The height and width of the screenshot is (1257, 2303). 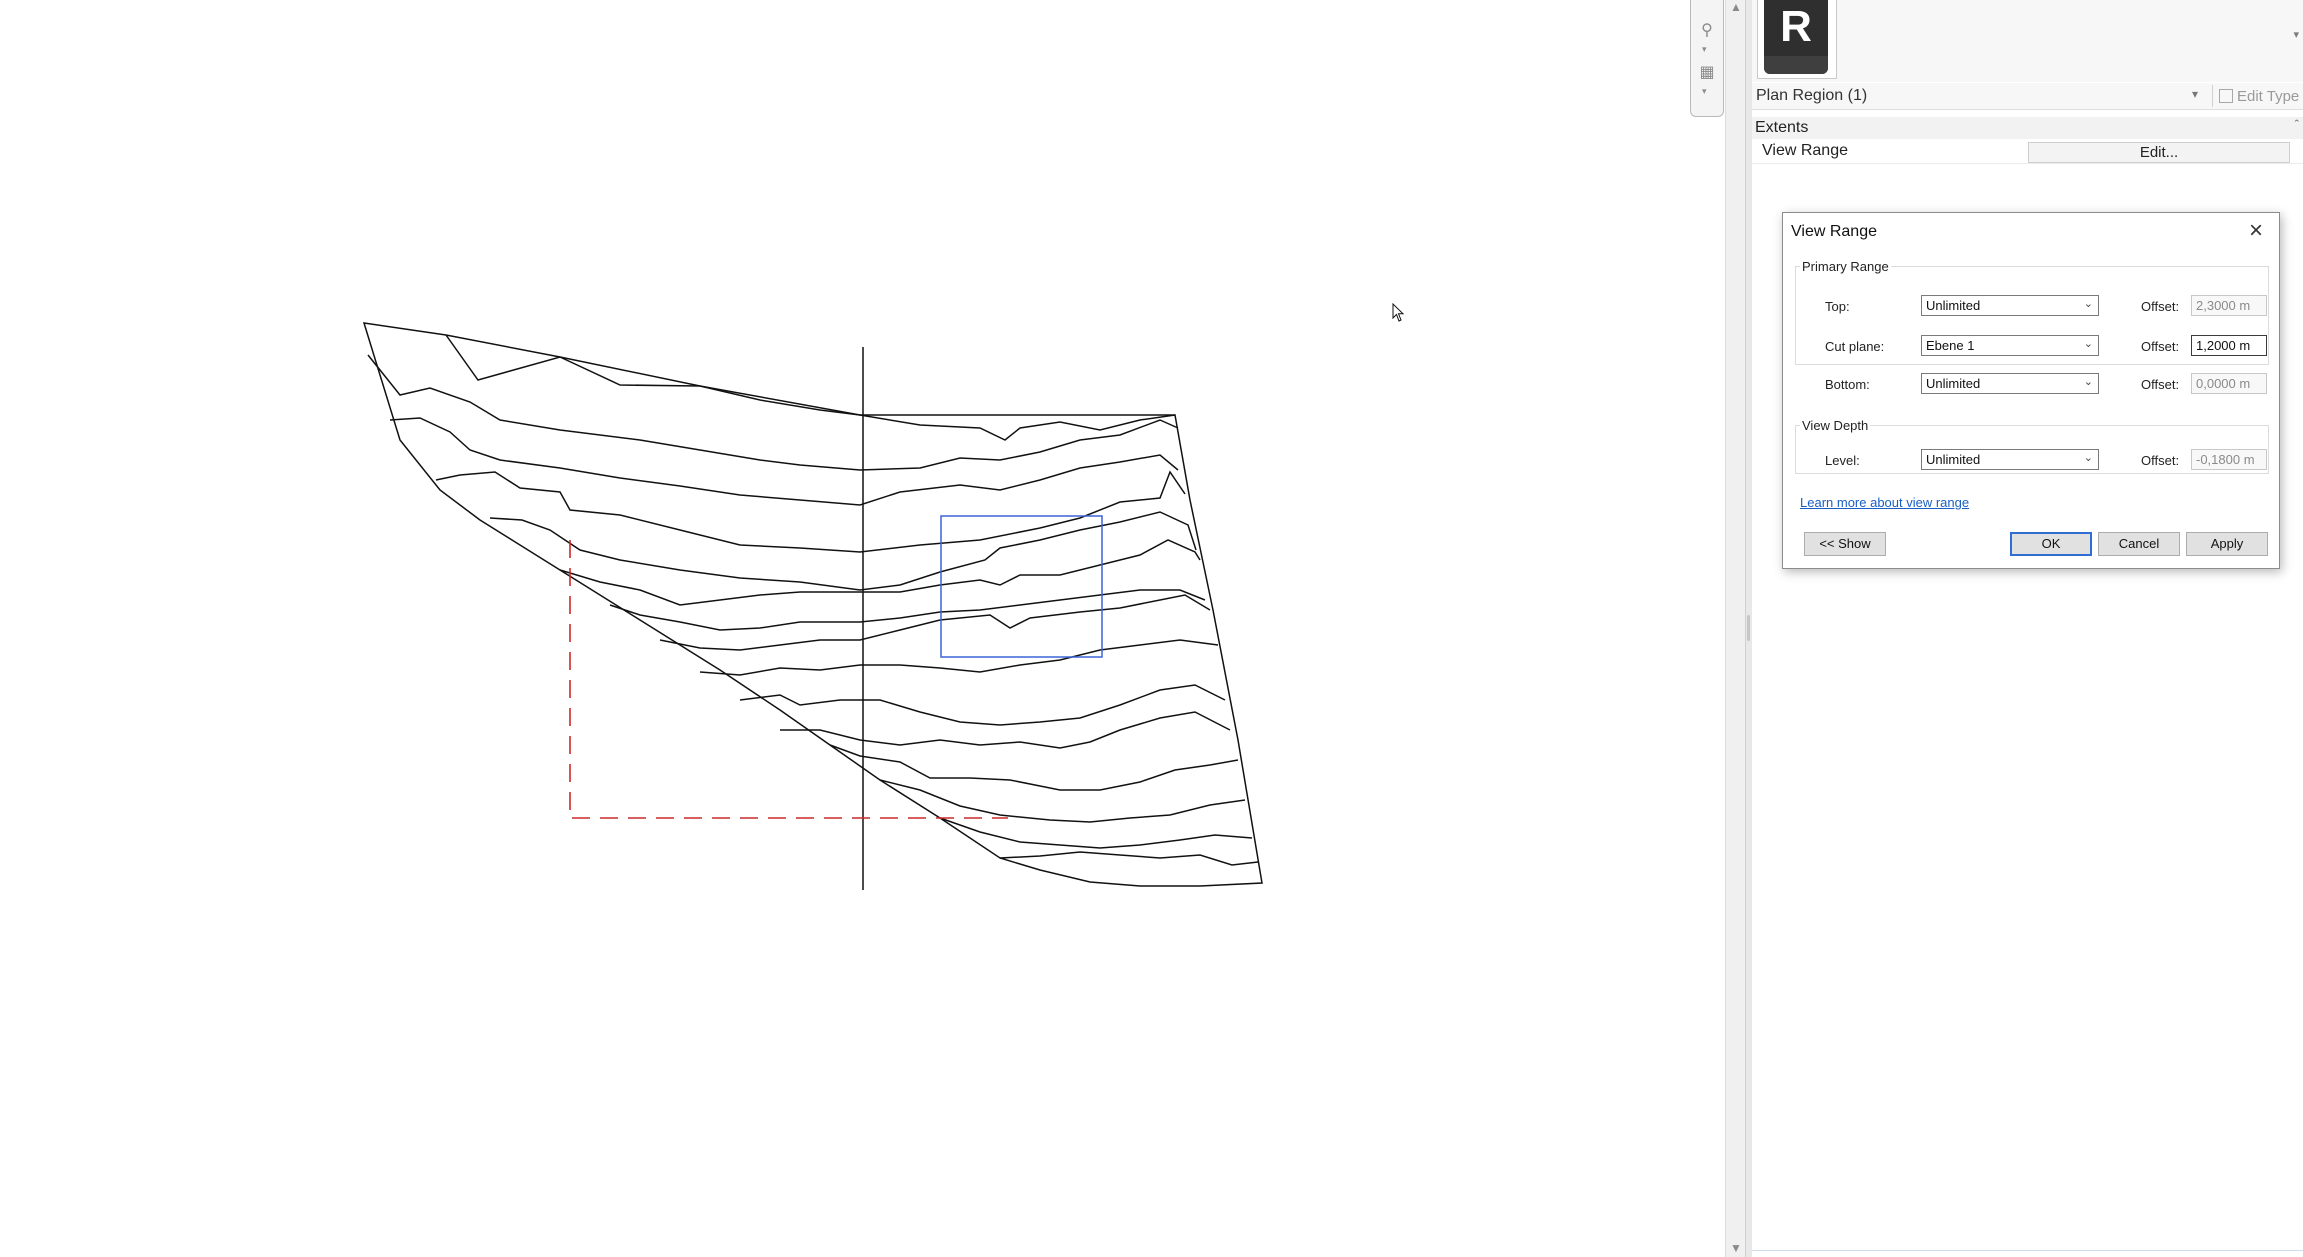 I want to click on level-label: Level:, so click(x=1842, y=460).